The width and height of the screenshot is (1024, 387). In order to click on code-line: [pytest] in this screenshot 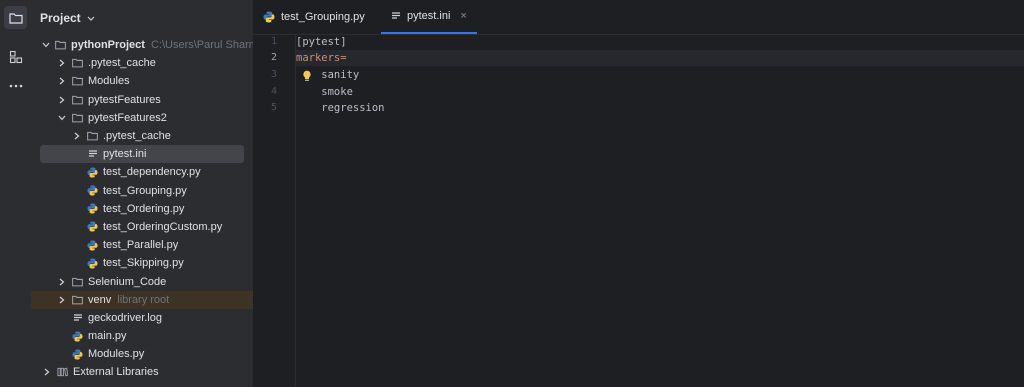, I will do `click(321, 42)`.